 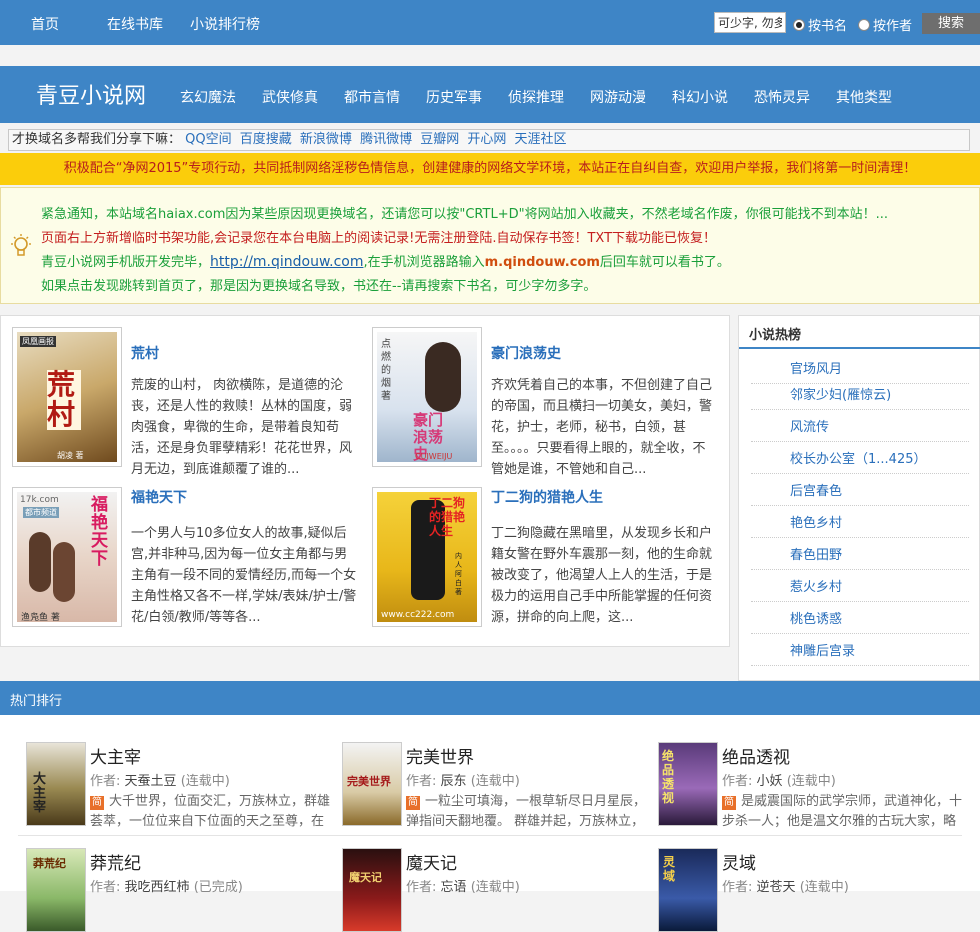 I want to click on ranking-header: 热门排行, so click(x=490, y=698).